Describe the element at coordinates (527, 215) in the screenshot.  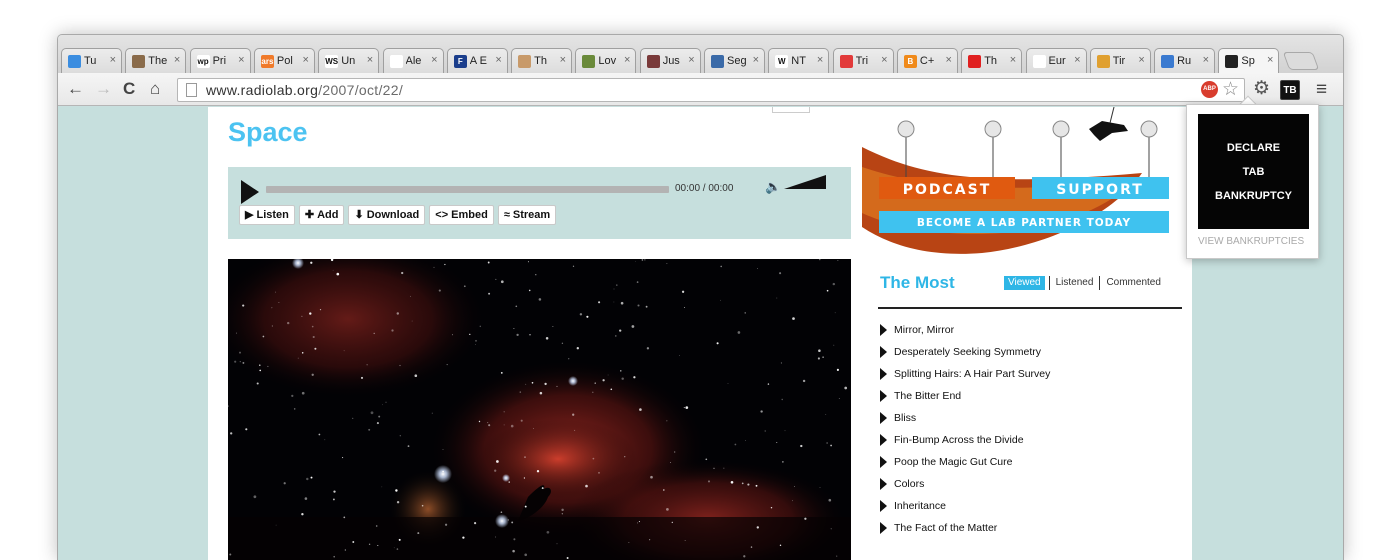
I see `stream-button: ≈ Stream` at that location.